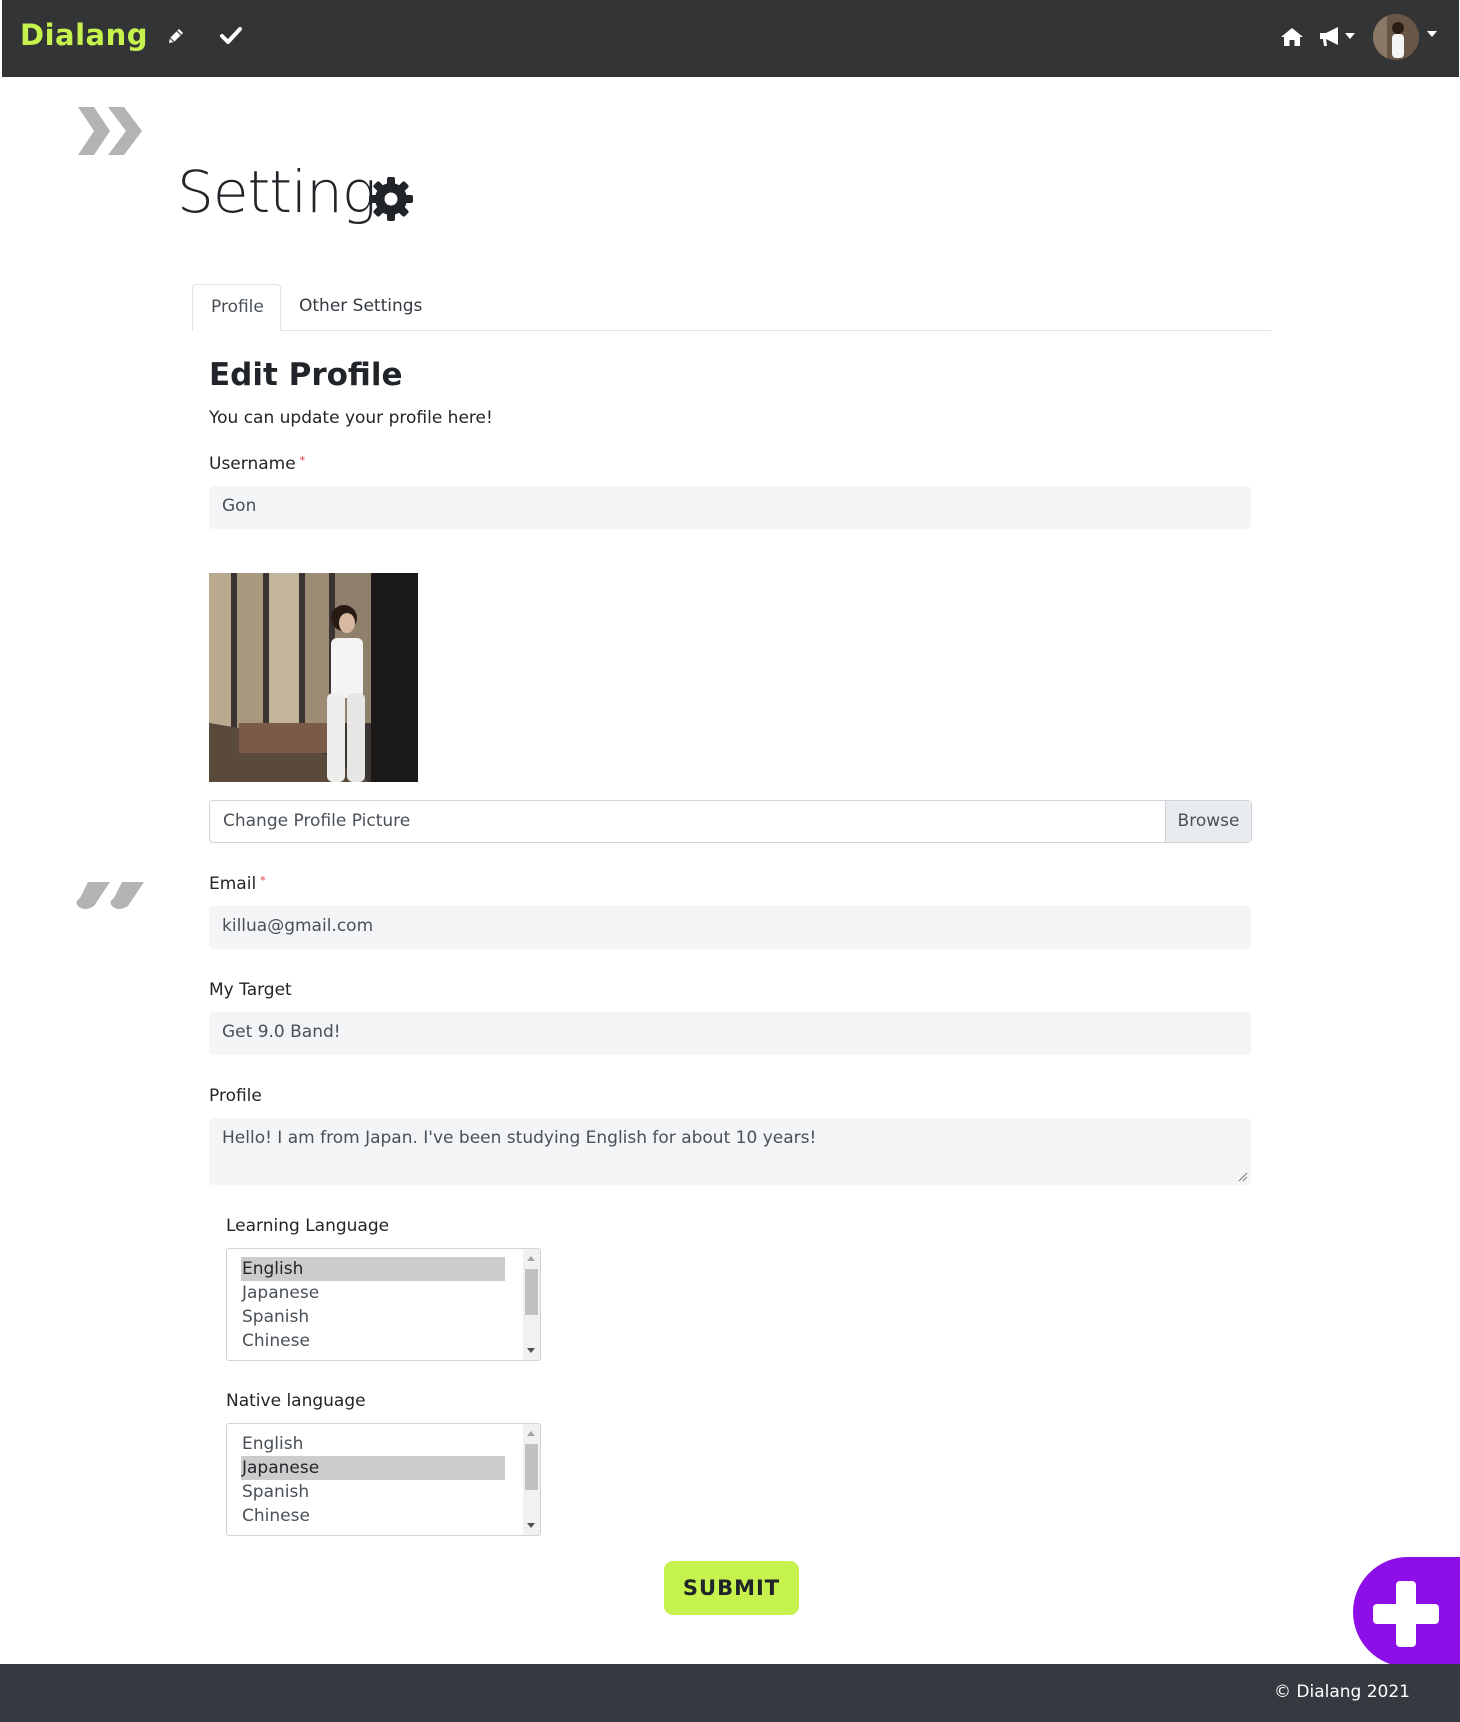 The image size is (1460, 1722). I want to click on target-field: Get 9.0 Band!, so click(730, 1033).